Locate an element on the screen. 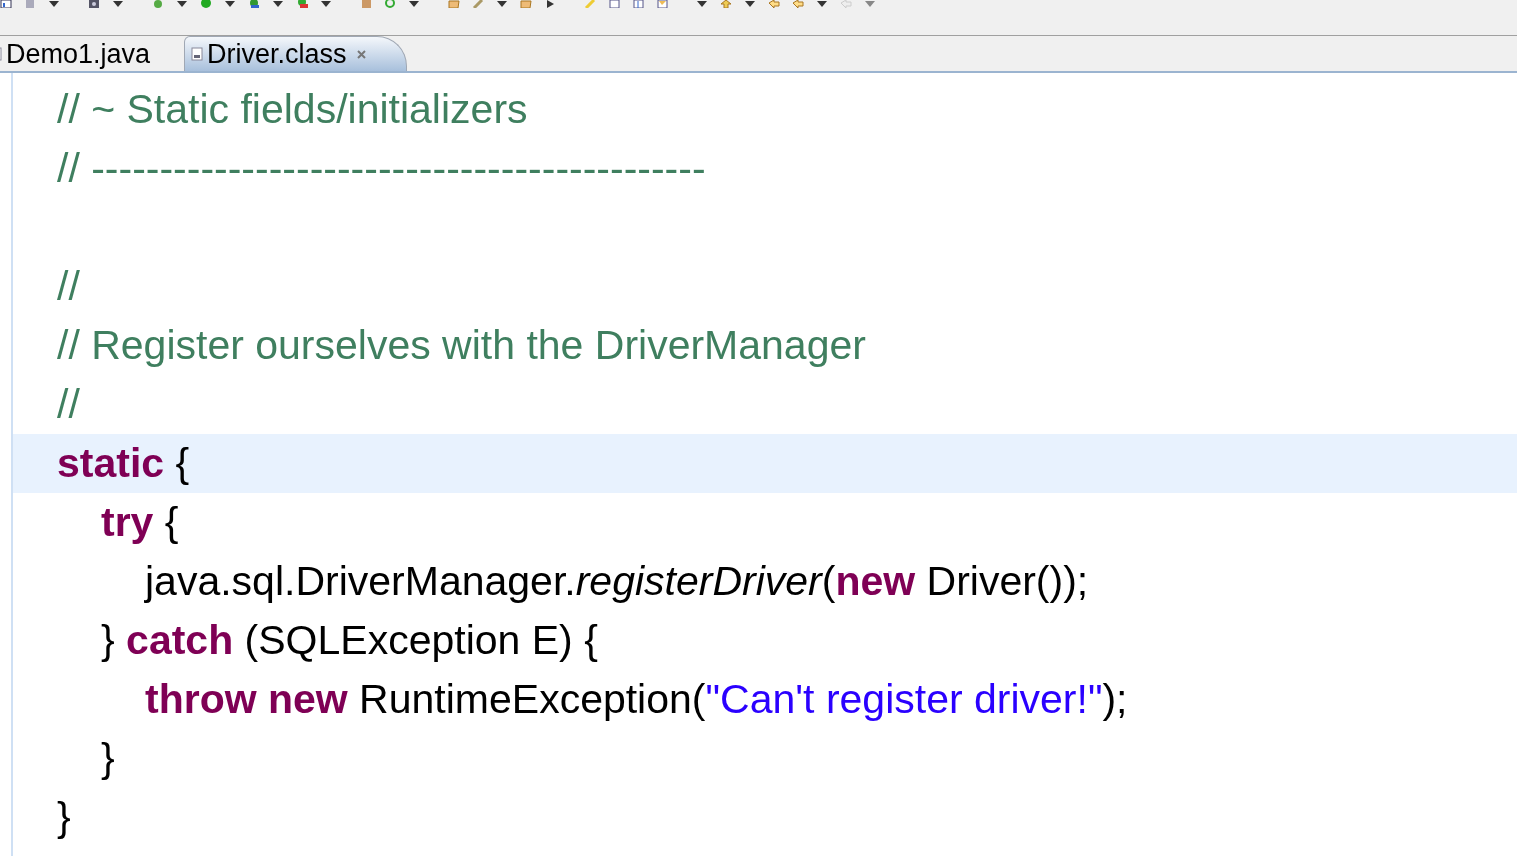 The height and width of the screenshot is (856, 1517). code-line: try { is located at coordinates (140, 522).